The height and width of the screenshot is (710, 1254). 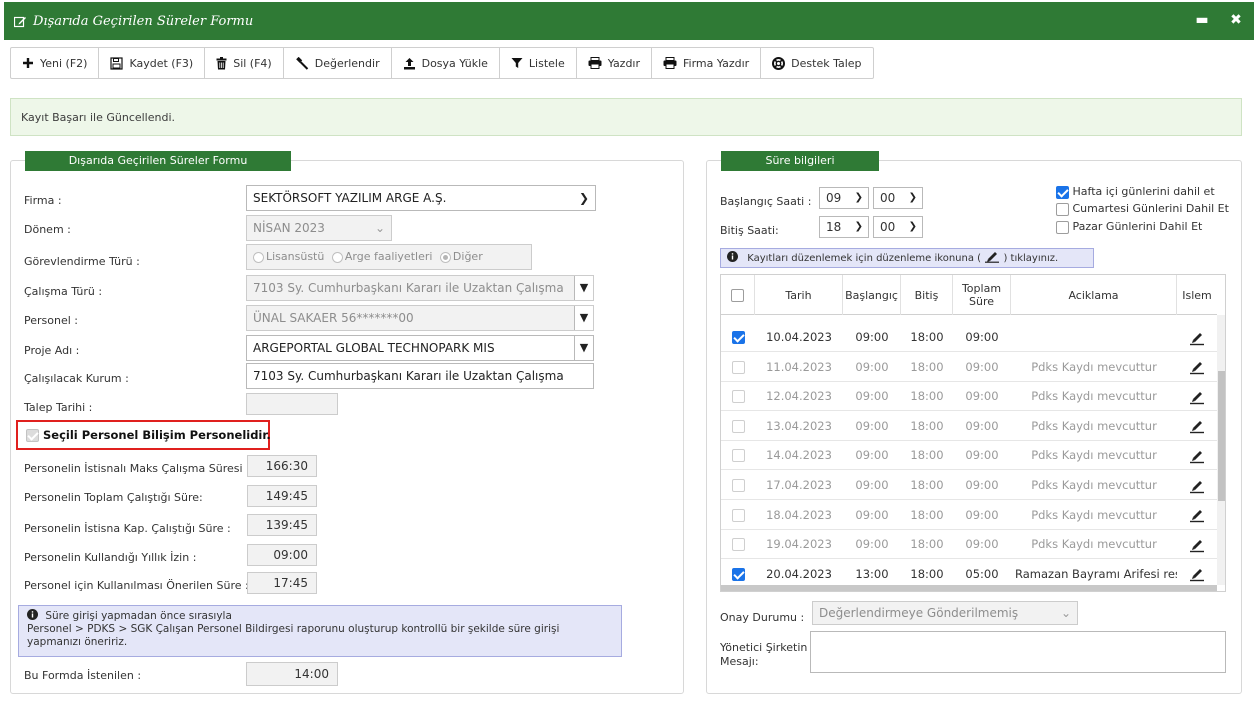 What do you see at coordinates (826, 63) in the screenshot?
I see `support-button-label: Destek Talep` at bounding box center [826, 63].